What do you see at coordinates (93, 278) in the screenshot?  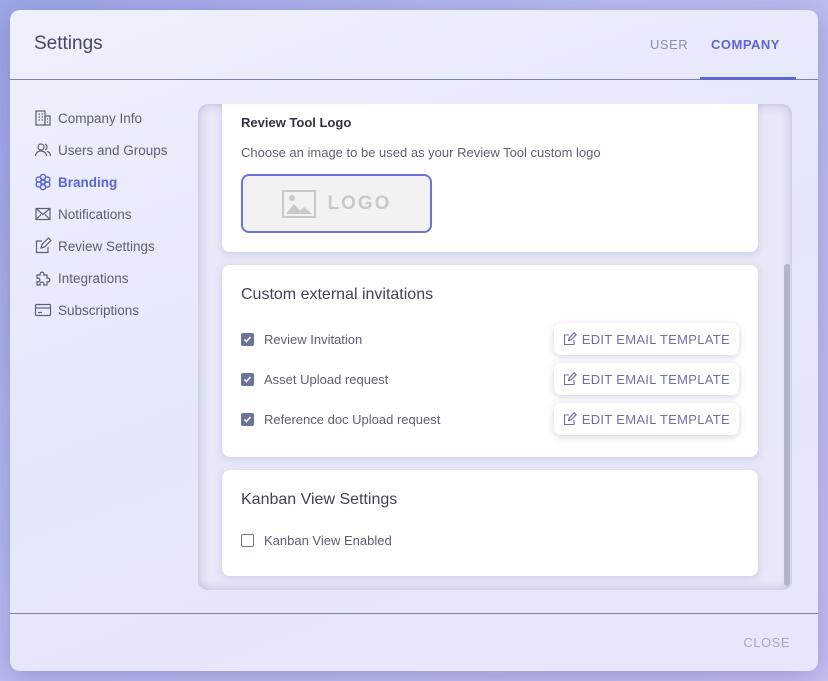 I see `sidebar-item-label: Integrations` at bounding box center [93, 278].